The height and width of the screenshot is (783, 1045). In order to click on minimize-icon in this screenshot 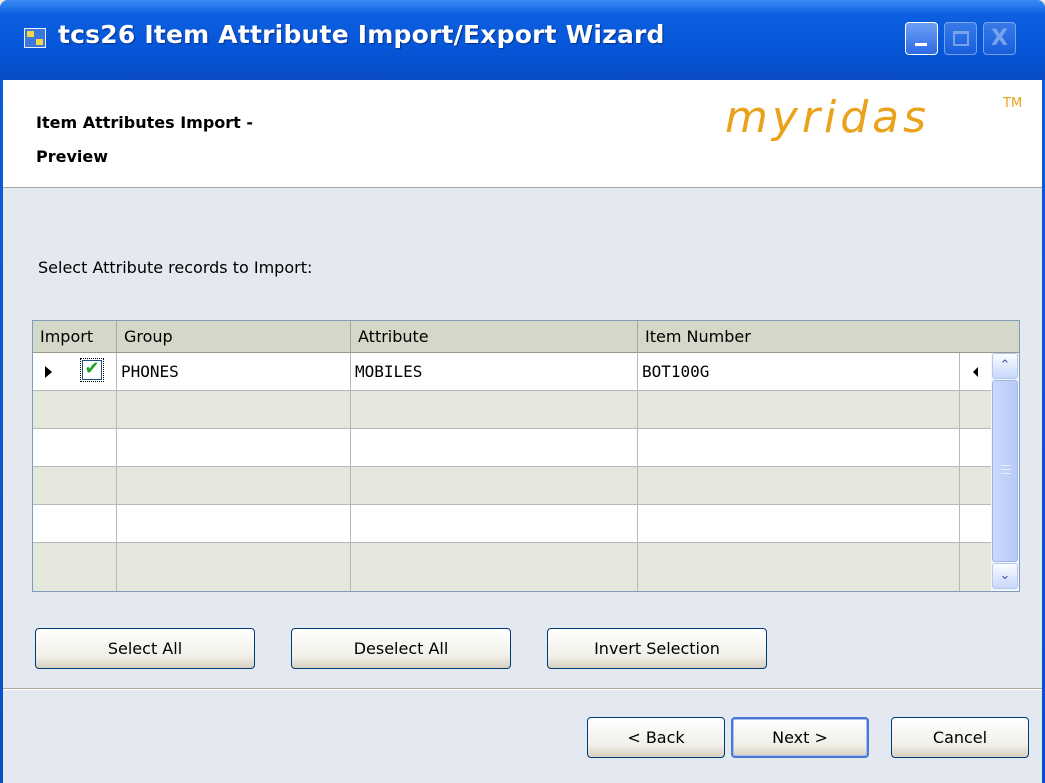, I will do `click(921, 44)`.